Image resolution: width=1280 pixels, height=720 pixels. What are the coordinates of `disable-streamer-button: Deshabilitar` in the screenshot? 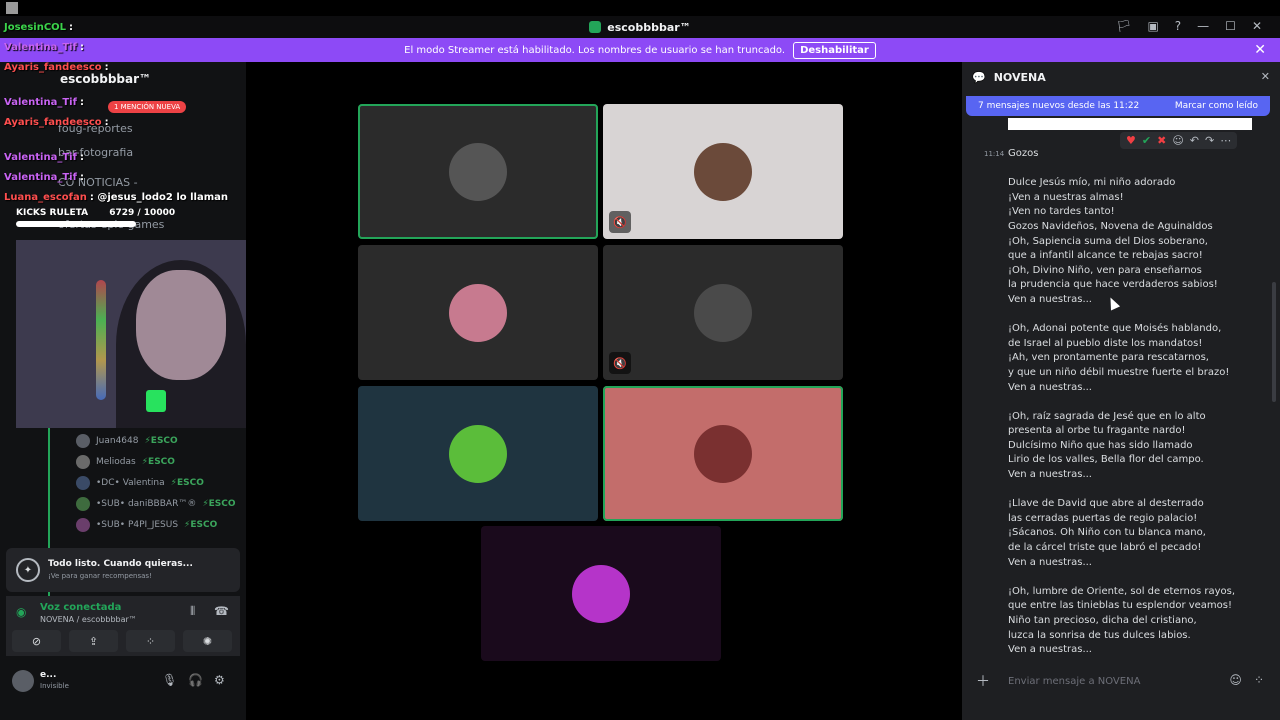 It's located at (834, 50).